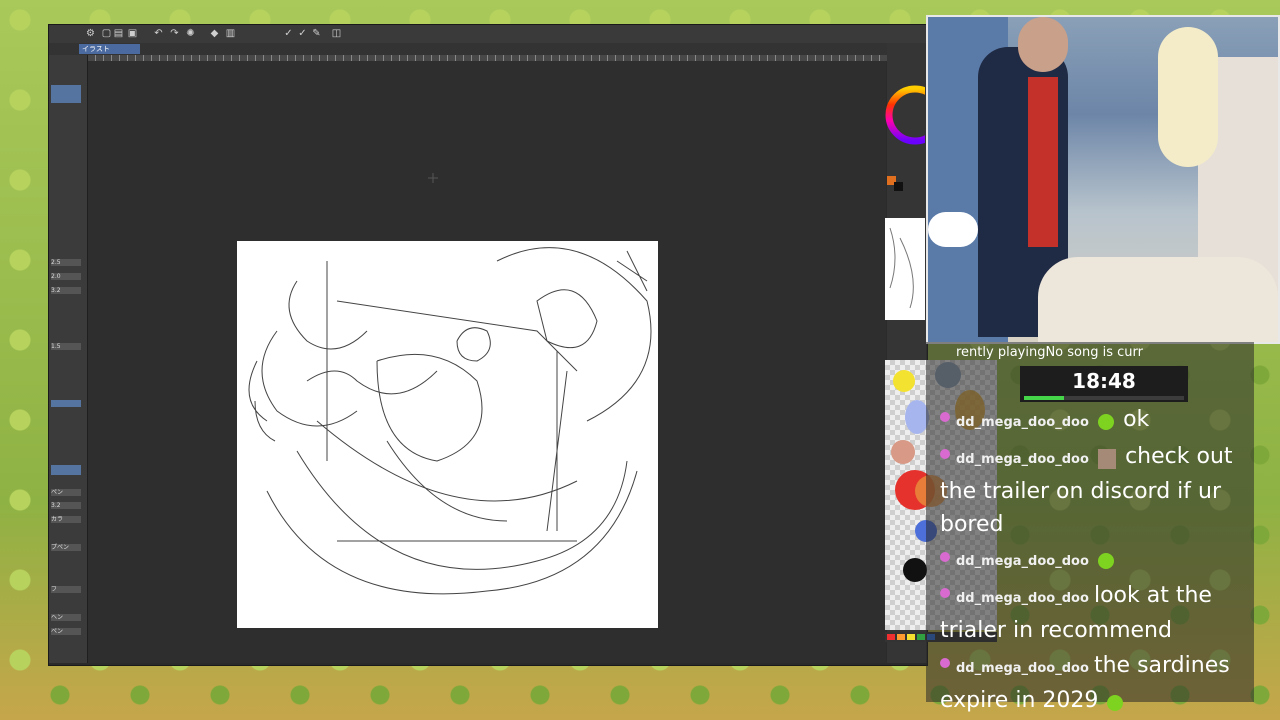 This screenshot has height=720, width=1280. What do you see at coordinates (214, 33) in the screenshot?
I see `fill-icon: ◆` at bounding box center [214, 33].